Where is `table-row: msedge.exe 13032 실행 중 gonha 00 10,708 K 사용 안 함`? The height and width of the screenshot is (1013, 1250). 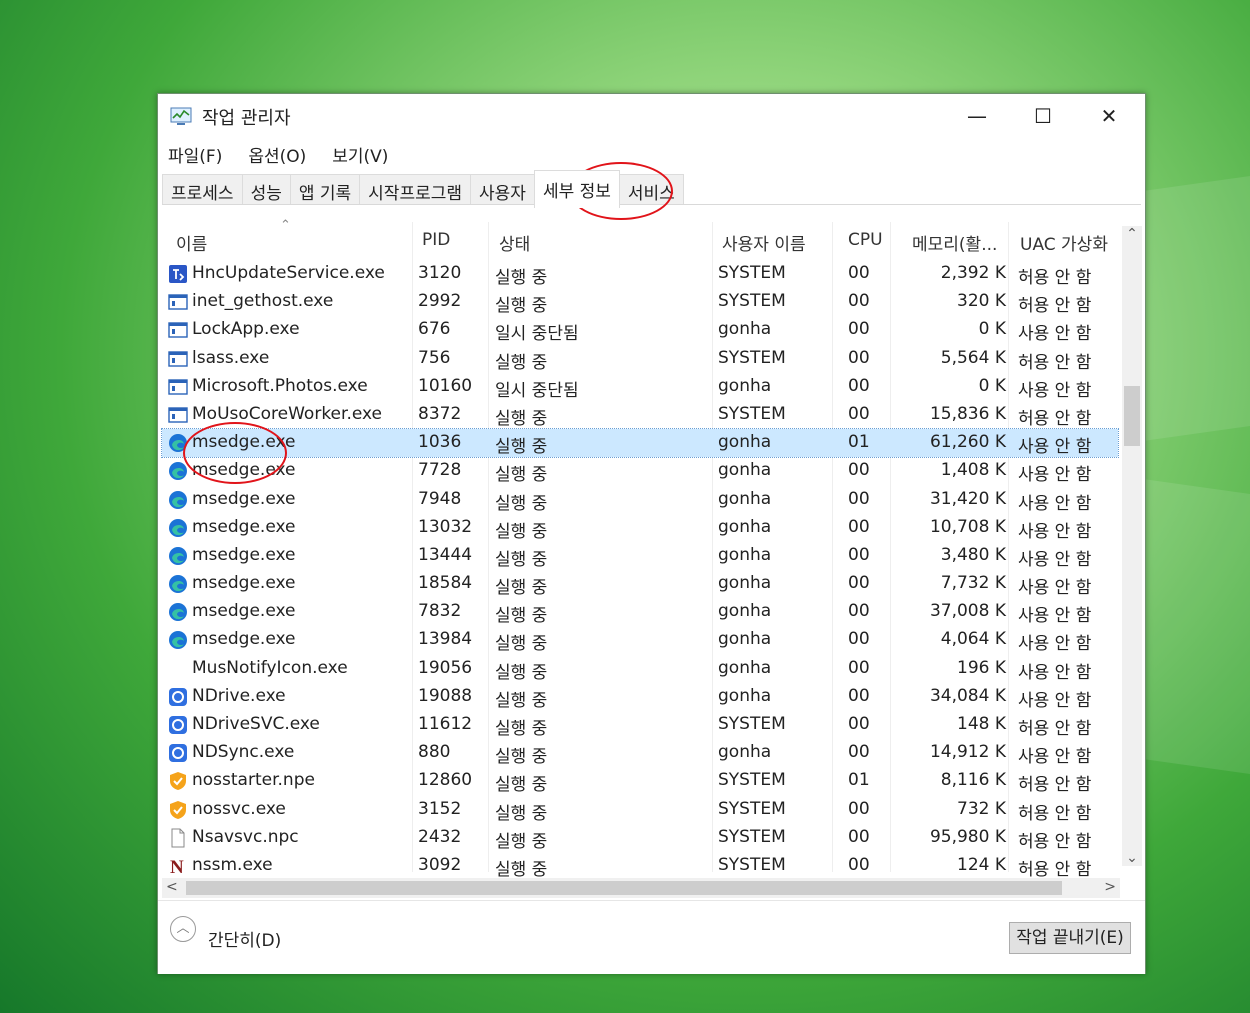
table-row: msedge.exe 13032 실행 중 gonha 00 10,708 K 사용 안 함 is located at coordinates (640, 528).